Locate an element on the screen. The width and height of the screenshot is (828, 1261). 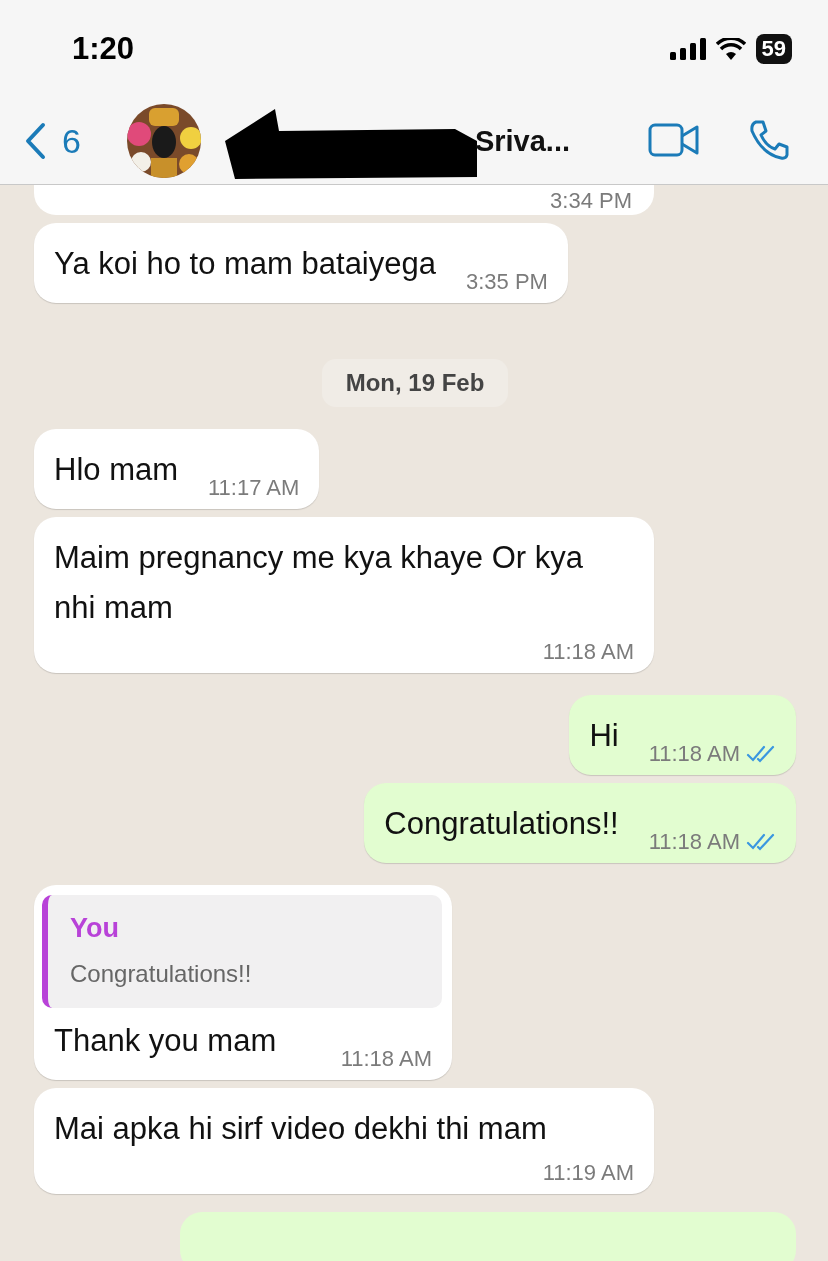
date-label: Mon, 19 Feb is located at coordinates (415, 383).